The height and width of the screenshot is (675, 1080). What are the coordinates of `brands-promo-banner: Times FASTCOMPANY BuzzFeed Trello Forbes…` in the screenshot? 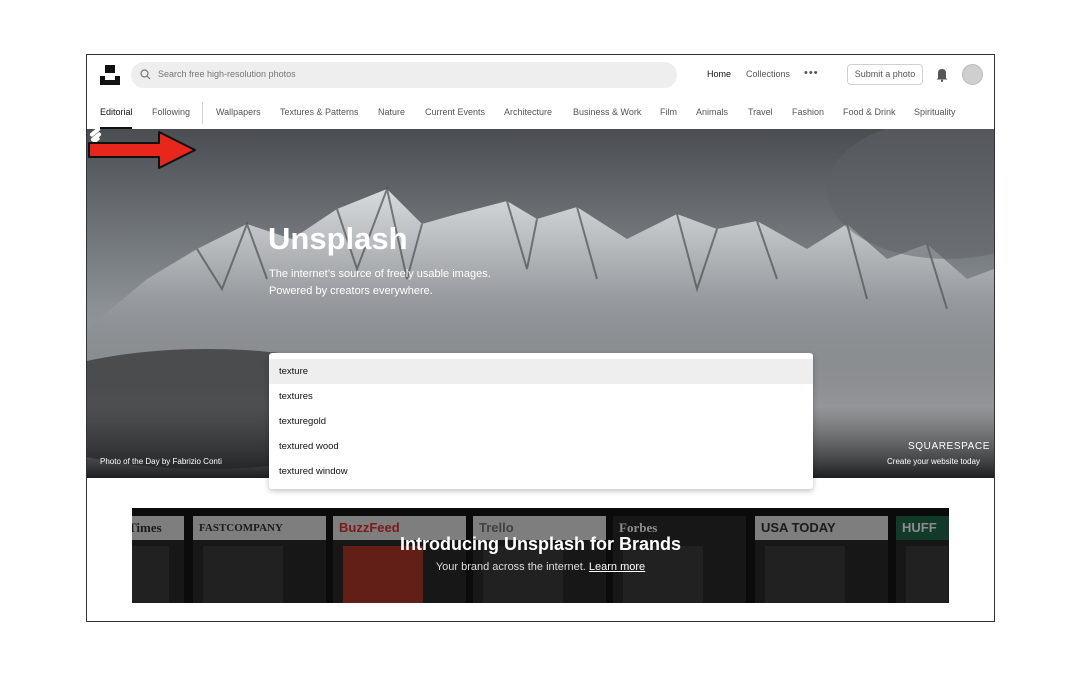 It's located at (540, 555).